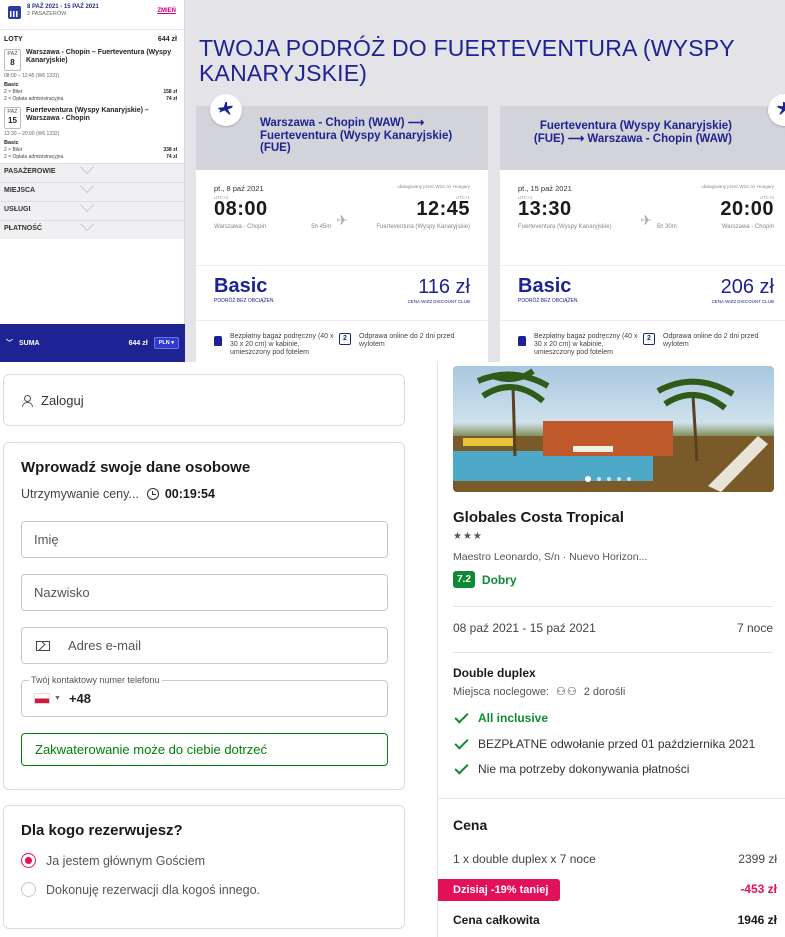 The image size is (785, 937). I want to click on currency-value: PLN, so click(164, 343).